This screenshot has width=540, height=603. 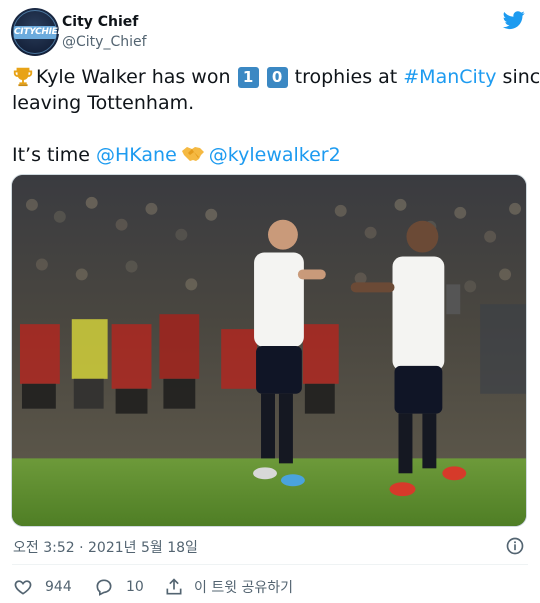 I want to click on tweet-text-part2: trophies at, so click(x=346, y=77).